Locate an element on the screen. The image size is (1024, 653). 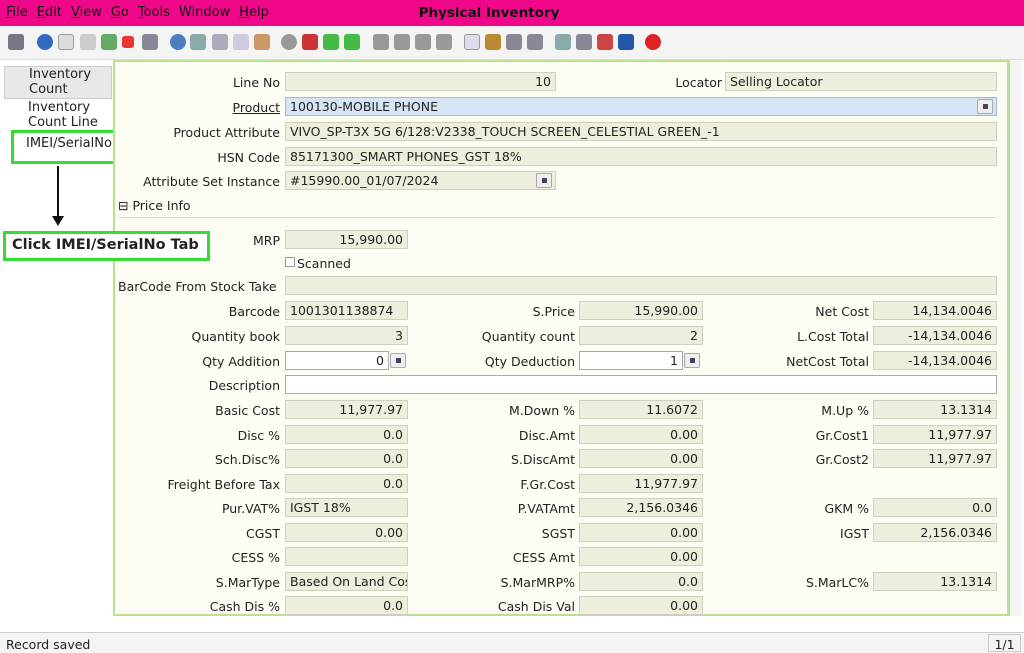
s-marlc-field: 13.1314 is located at coordinates (935, 581).